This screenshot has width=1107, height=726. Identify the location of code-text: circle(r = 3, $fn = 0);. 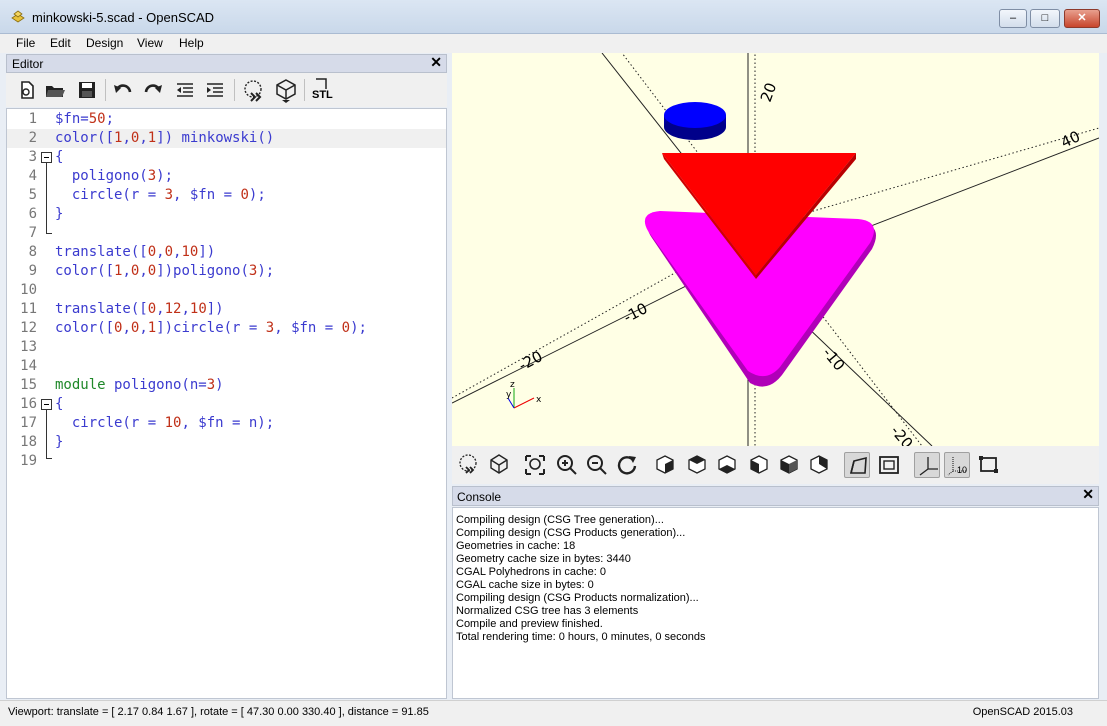
(160, 195).